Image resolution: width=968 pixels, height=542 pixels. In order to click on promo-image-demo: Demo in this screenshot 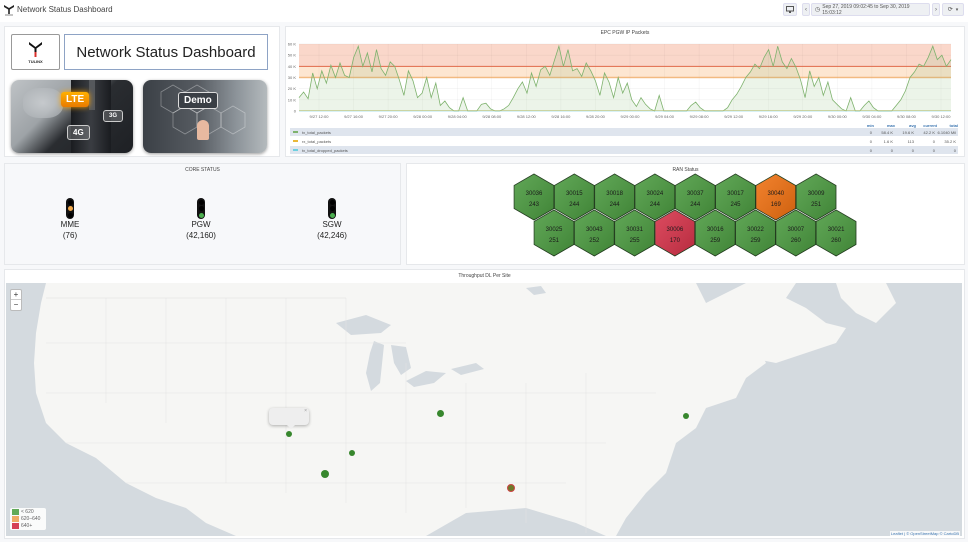, I will do `click(205, 116)`.